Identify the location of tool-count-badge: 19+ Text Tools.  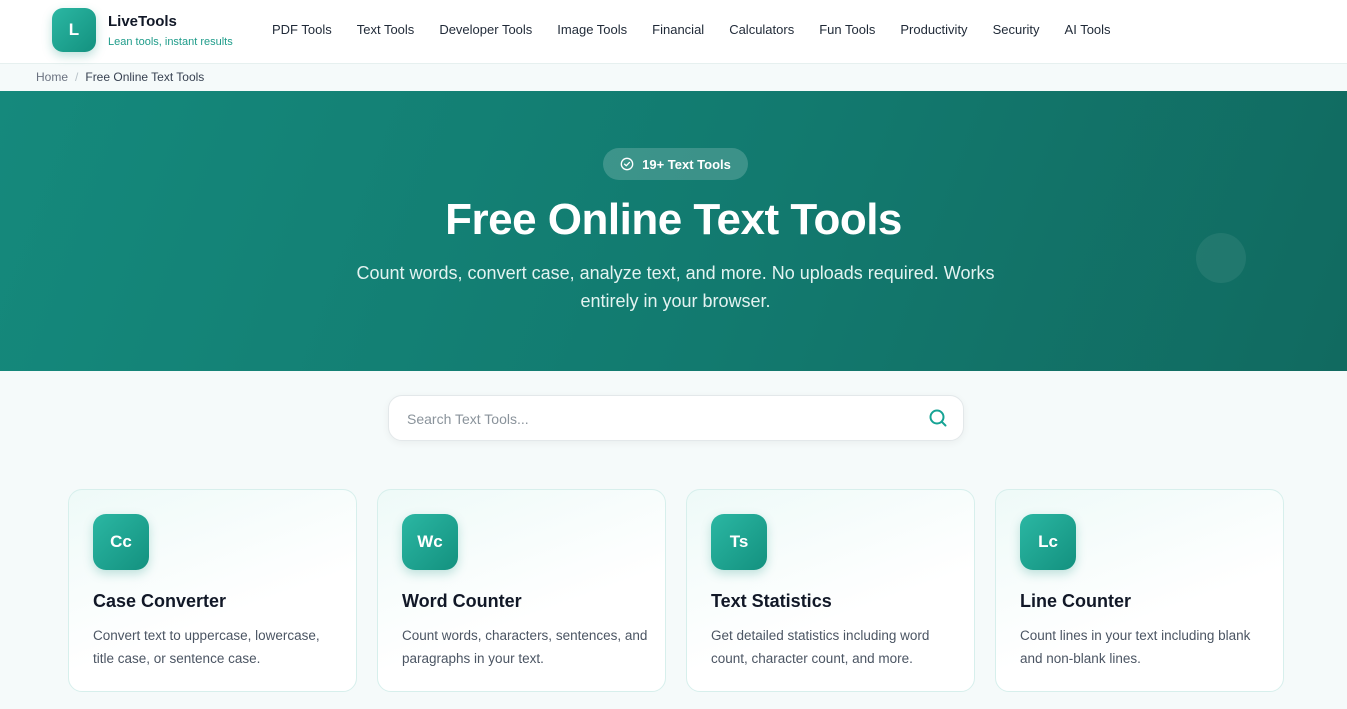
(675, 164).